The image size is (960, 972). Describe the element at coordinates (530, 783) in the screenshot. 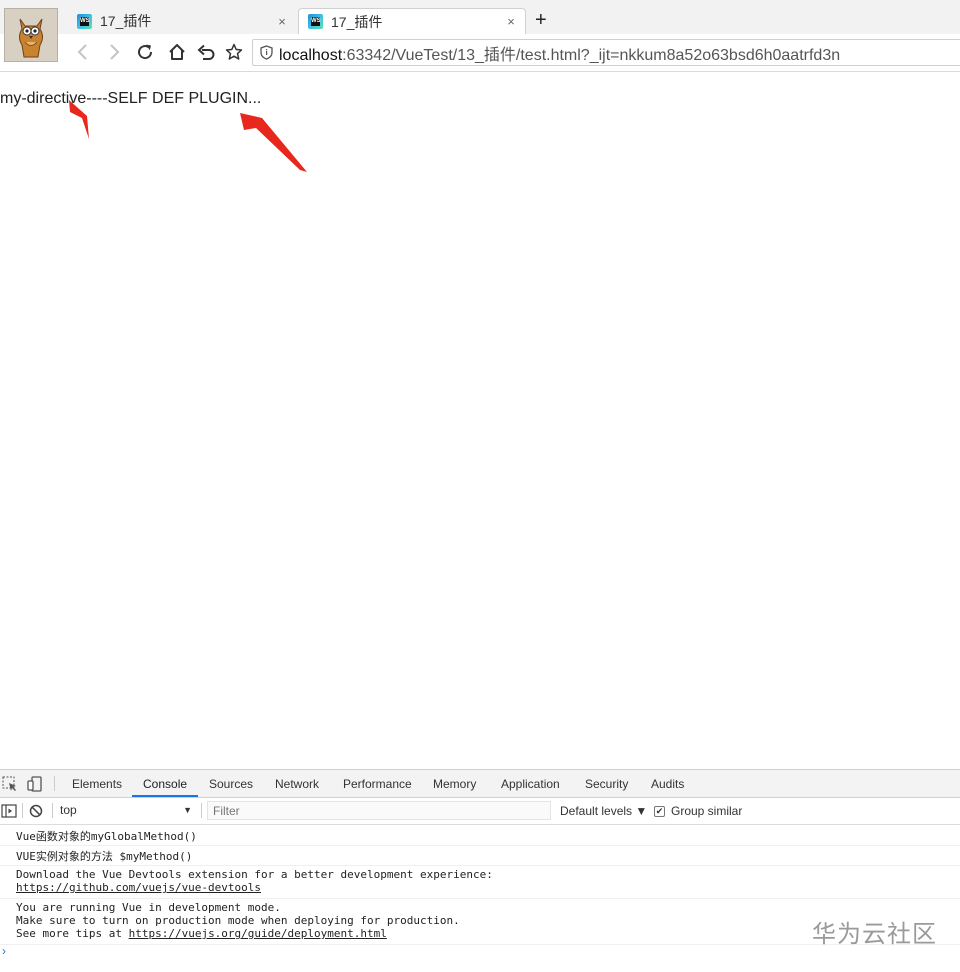

I see `tab-application: Application` at that location.